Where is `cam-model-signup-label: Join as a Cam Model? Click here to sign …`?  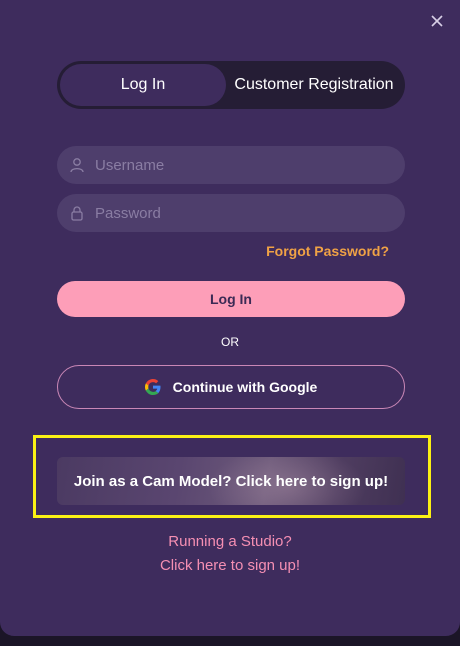
cam-model-signup-label: Join as a Cam Model? Click here to sign … is located at coordinates (231, 481).